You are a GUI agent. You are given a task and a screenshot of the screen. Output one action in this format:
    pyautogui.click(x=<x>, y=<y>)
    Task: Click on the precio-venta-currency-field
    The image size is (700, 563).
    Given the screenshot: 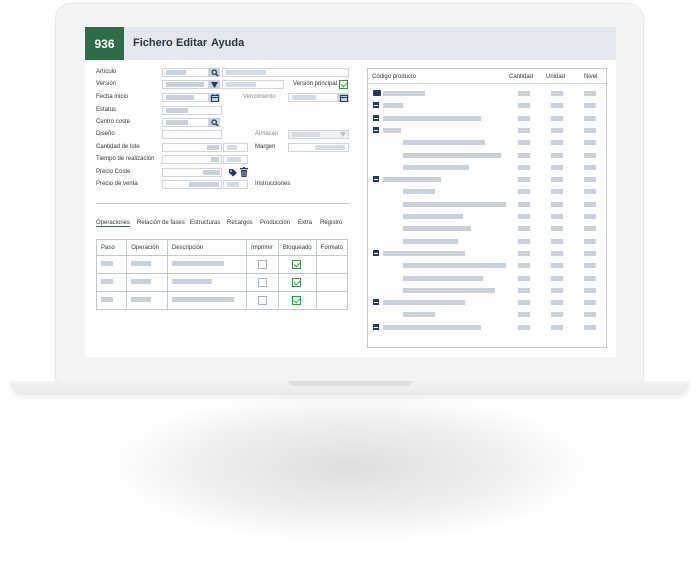 What is the action you would take?
    pyautogui.click(x=235, y=184)
    